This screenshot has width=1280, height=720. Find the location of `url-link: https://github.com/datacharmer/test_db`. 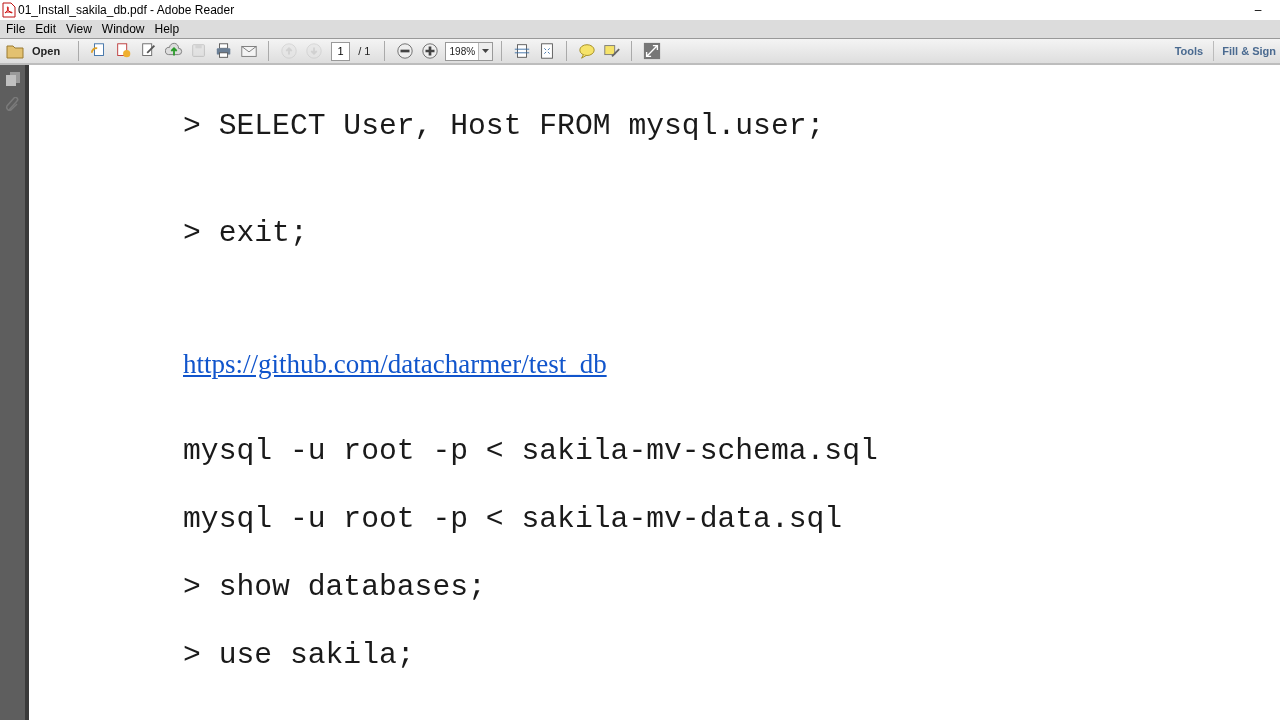

url-link: https://github.com/datacharmer/test_db is located at coordinates (395, 364).